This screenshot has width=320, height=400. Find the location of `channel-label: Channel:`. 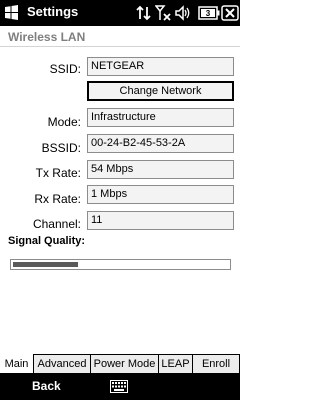

channel-label: Channel: is located at coordinates (56, 224).